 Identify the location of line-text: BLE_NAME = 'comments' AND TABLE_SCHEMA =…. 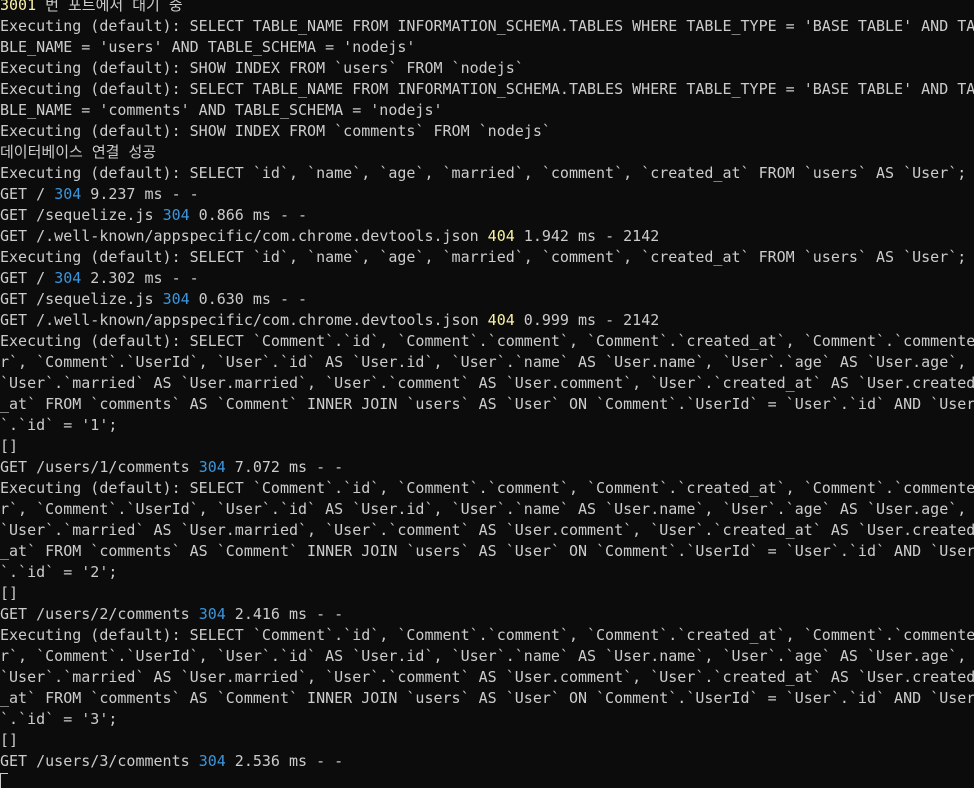
(221, 110).